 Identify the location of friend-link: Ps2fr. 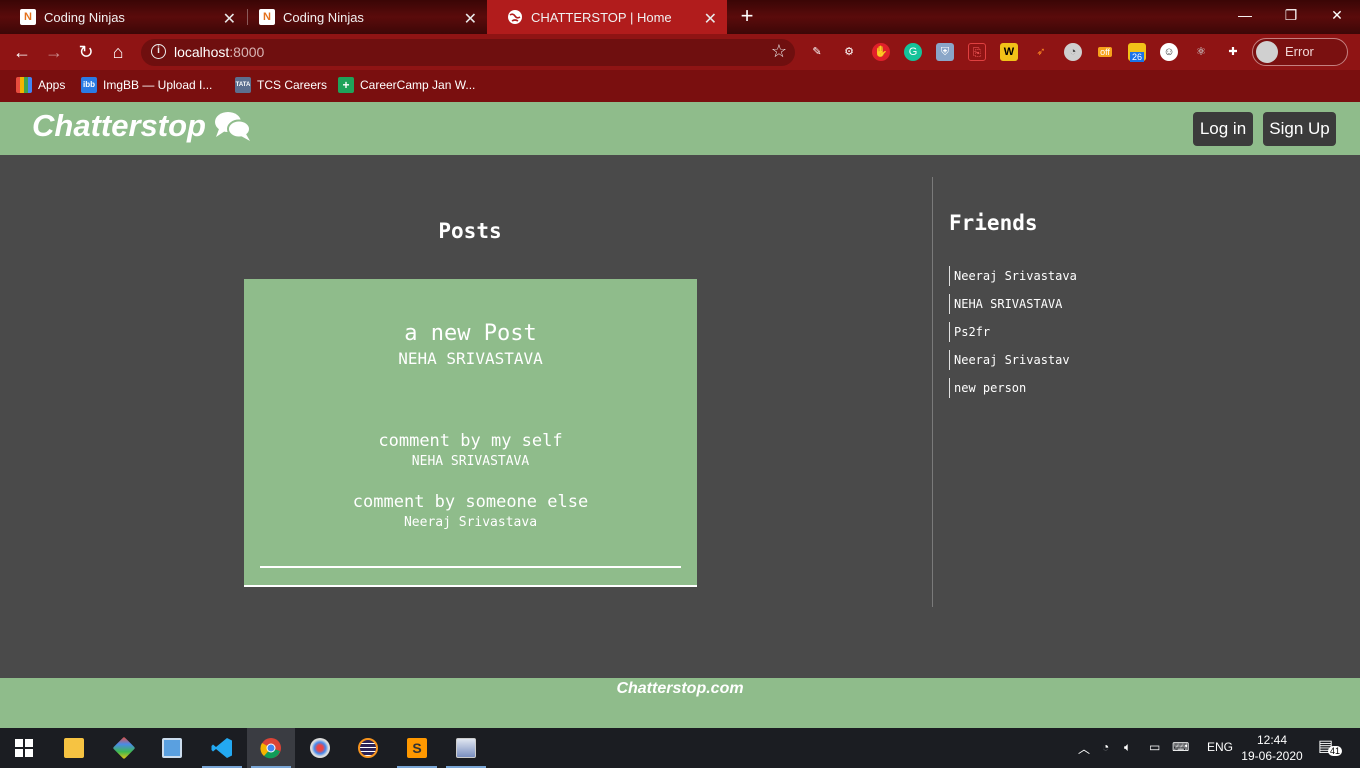
(969, 332).